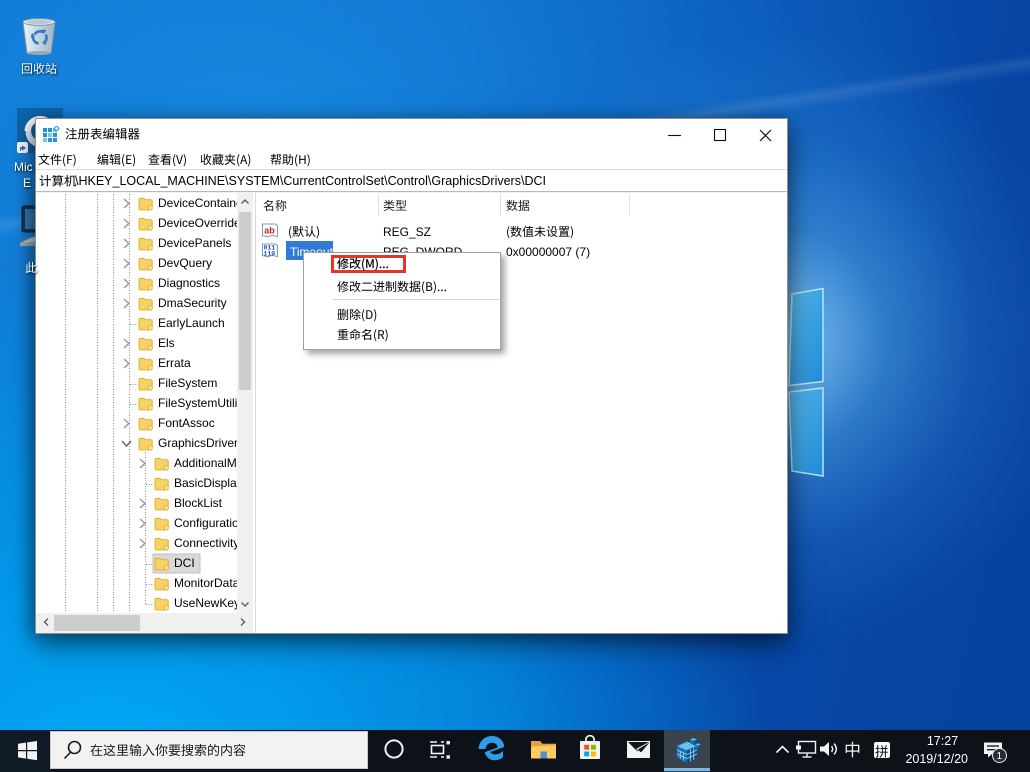 The height and width of the screenshot is (772, 1030). I want to click on svg-text: ab, so click(269, 231).